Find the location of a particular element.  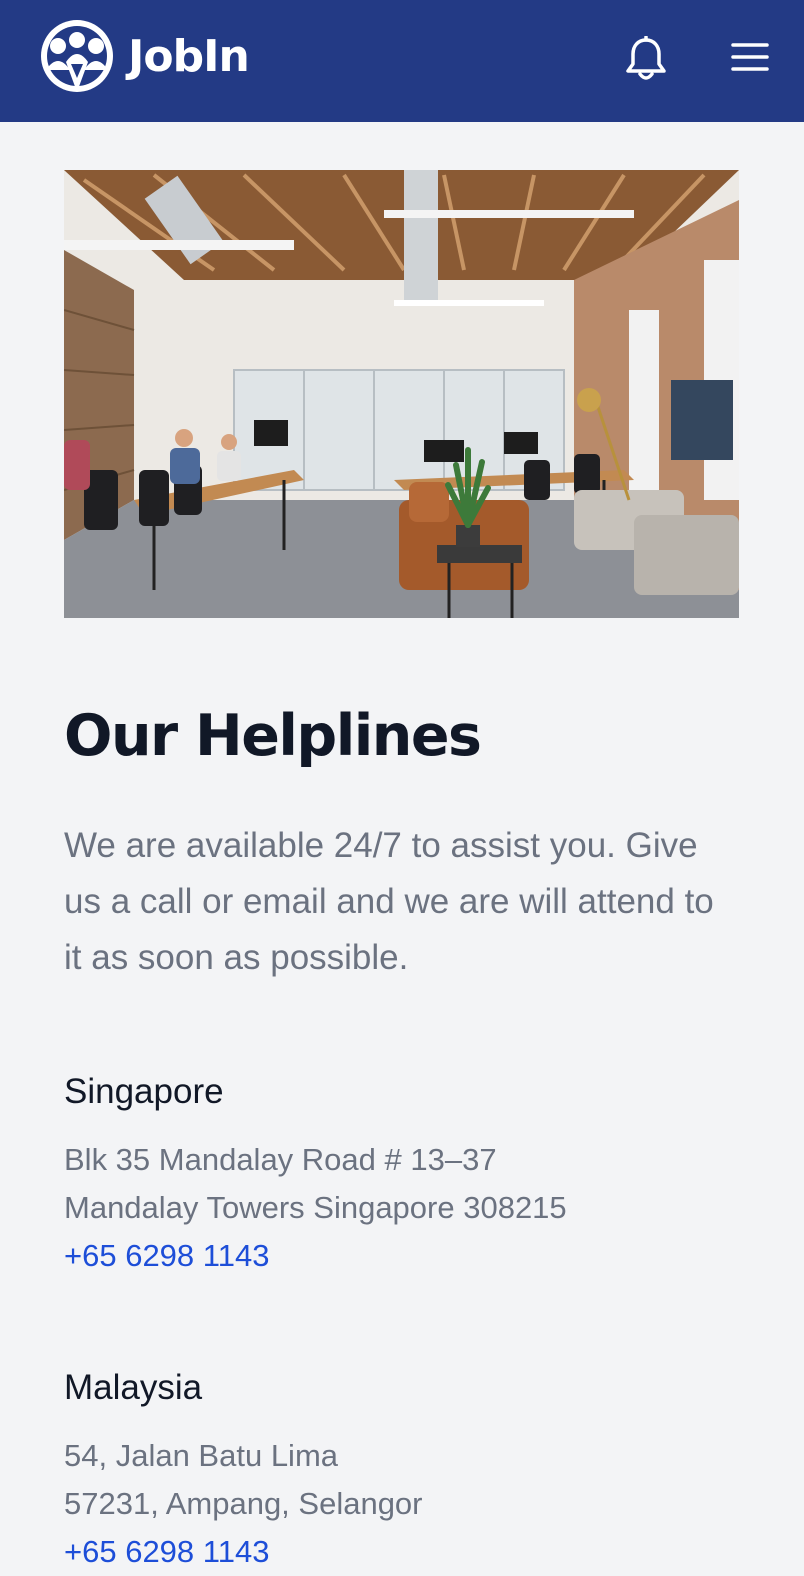

bell-icon is located at coordinates (646, 57).